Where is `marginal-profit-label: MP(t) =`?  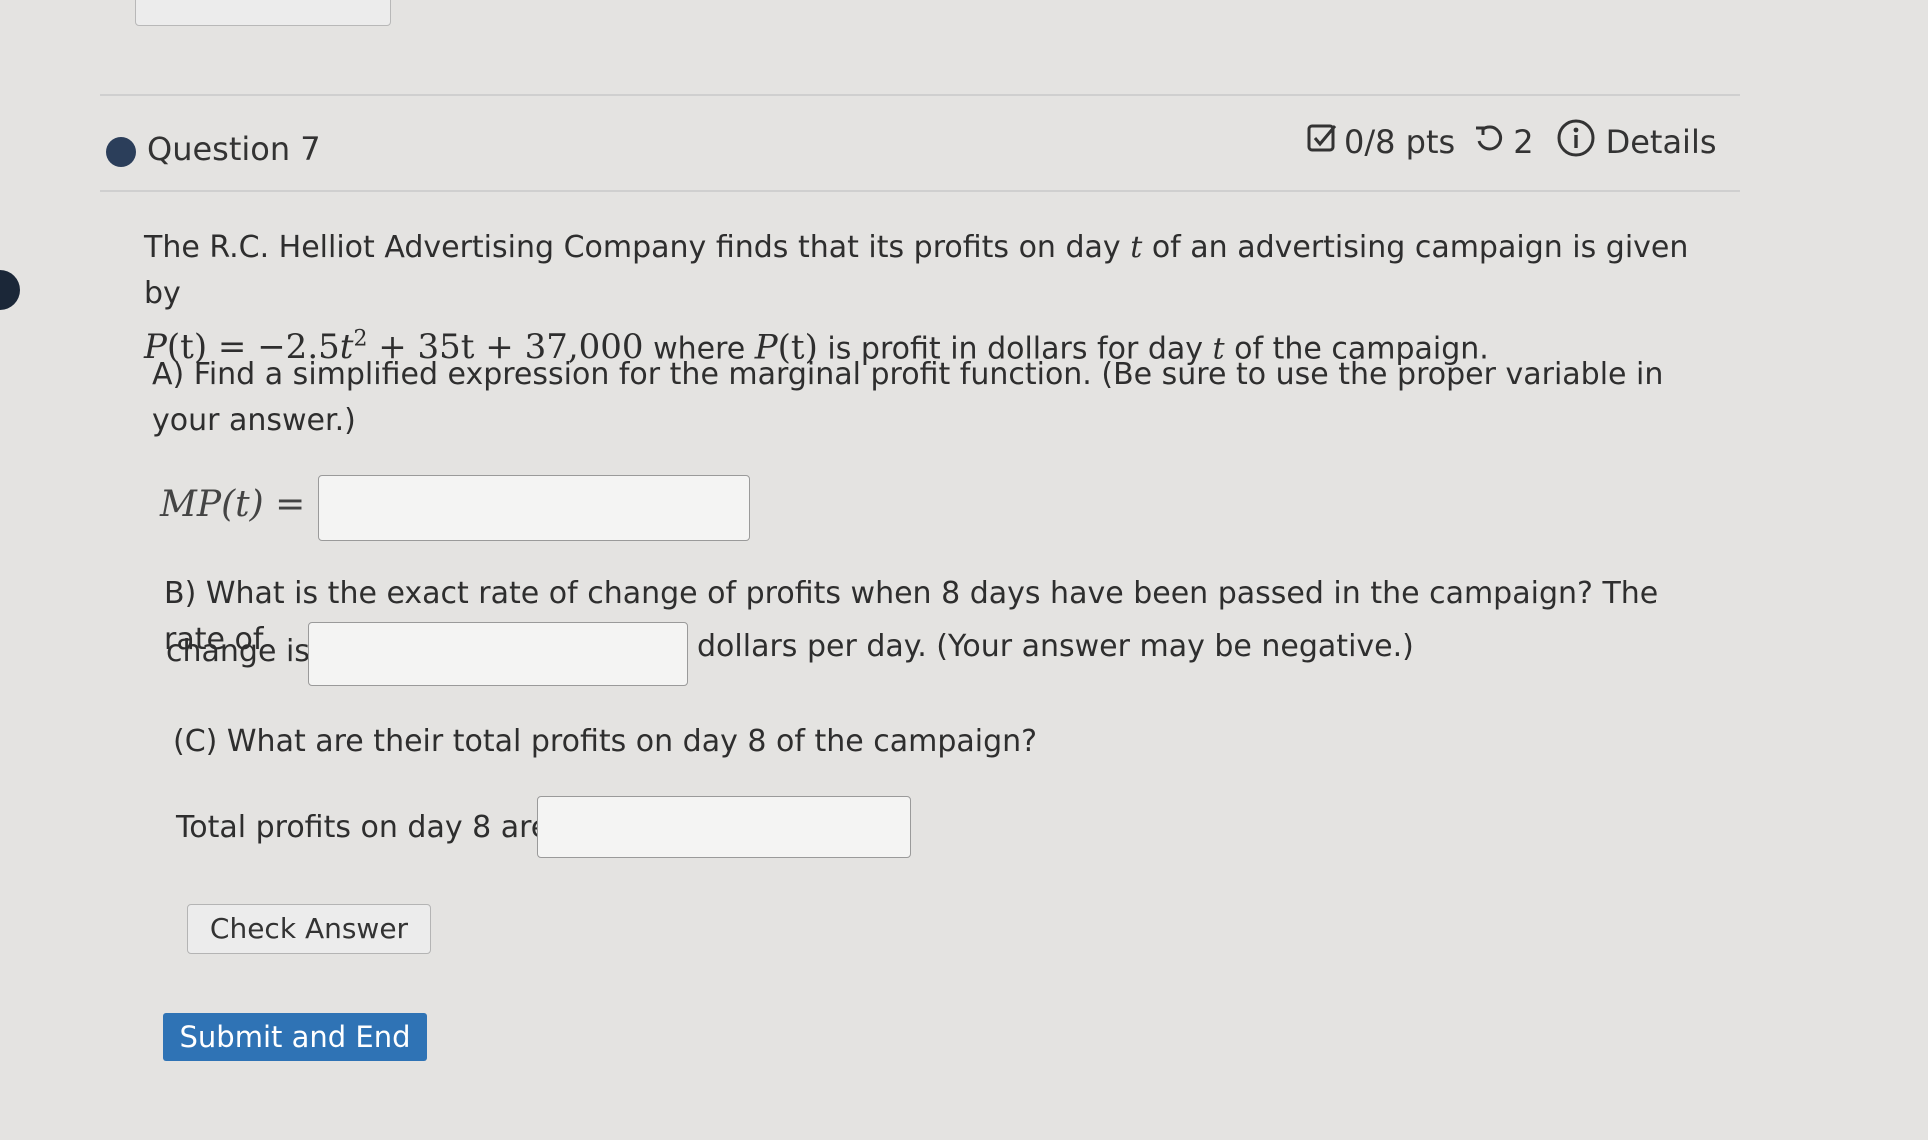
marginal-profit-label: MP(t) = is located at coordinates (233, 504).